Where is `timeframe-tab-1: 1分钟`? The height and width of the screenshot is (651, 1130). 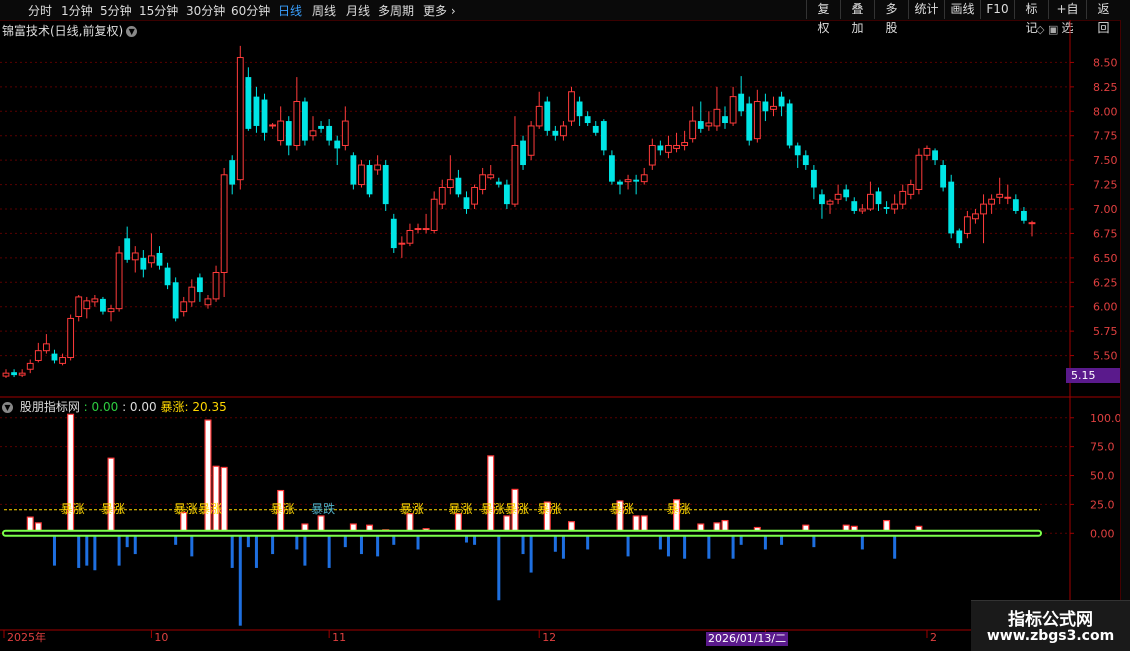
timeframe-tab-1: 1分钟 is located at coordinates (77, 10).